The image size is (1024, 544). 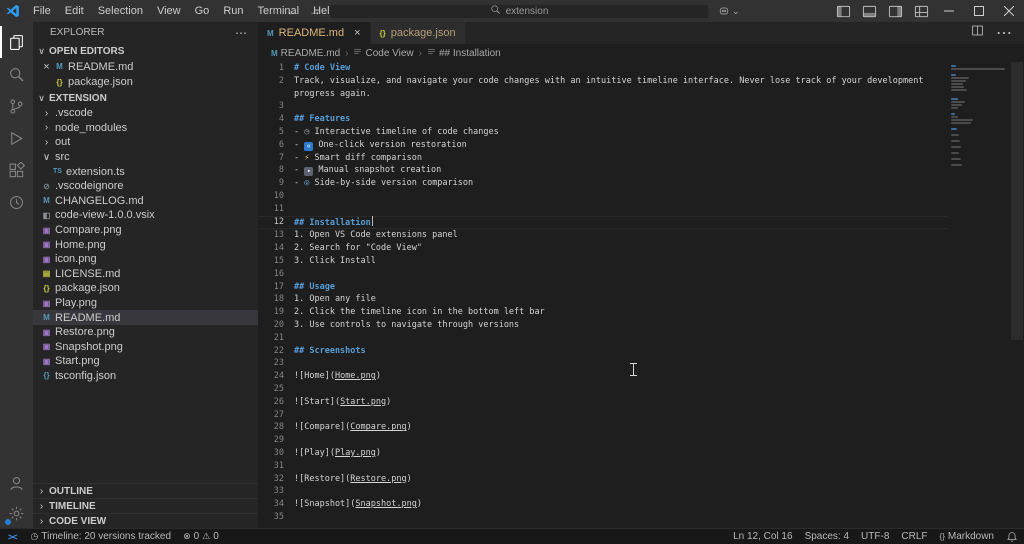 What do you see at coordinates (1009, 11) in the screenshot?
I see `close-button` at bounding box center [1009, 11].